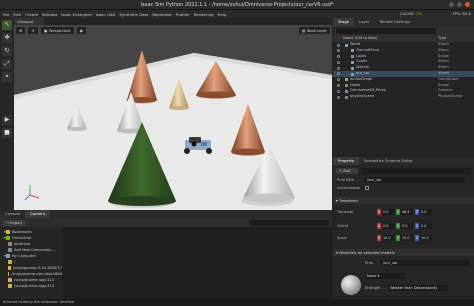 This screenshot has height=306, width=474. What do you see at coordinates (360, 38) in the screenshot?
I see `stage-col-name: Name (Old to New)` at bounding box center [360, 38].